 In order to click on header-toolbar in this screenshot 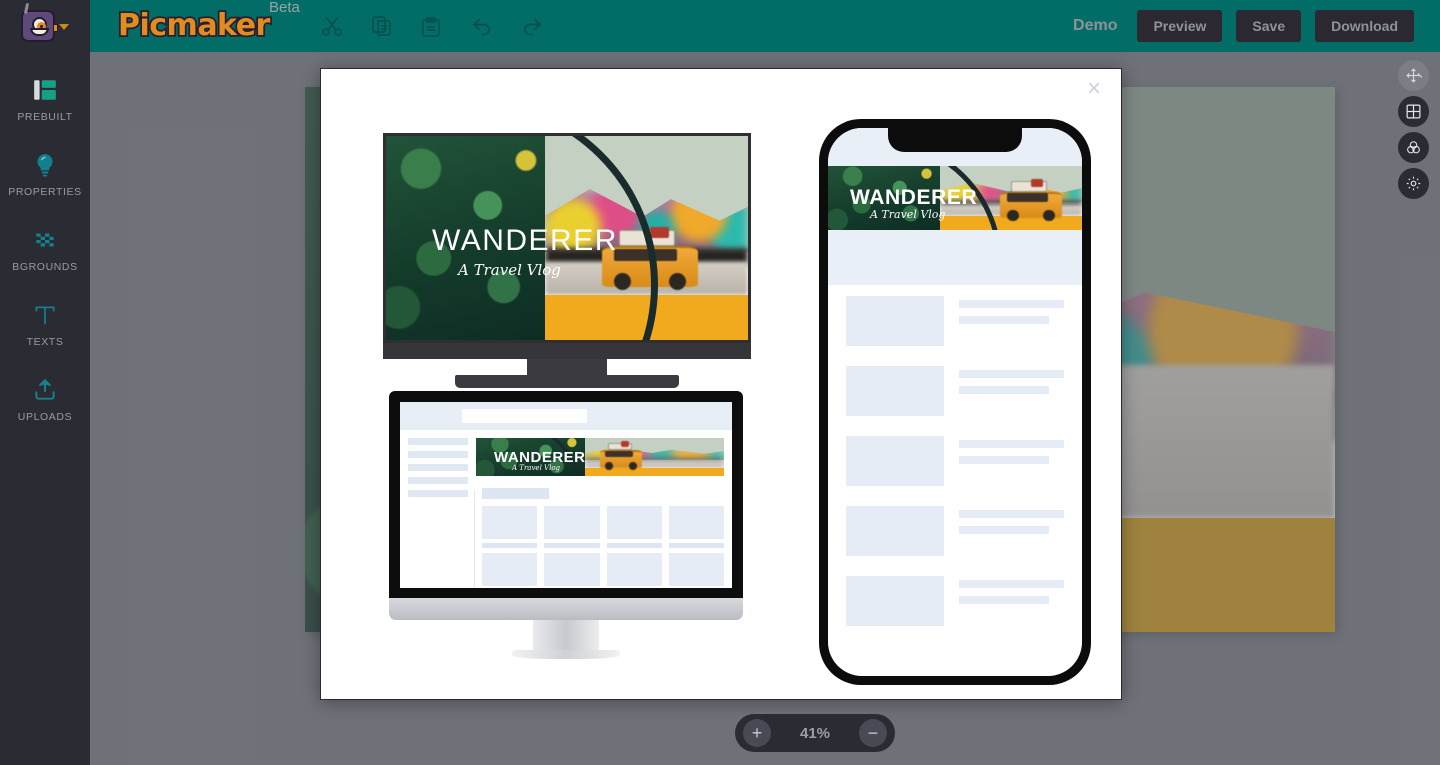, I will do `click(432, 26)`.